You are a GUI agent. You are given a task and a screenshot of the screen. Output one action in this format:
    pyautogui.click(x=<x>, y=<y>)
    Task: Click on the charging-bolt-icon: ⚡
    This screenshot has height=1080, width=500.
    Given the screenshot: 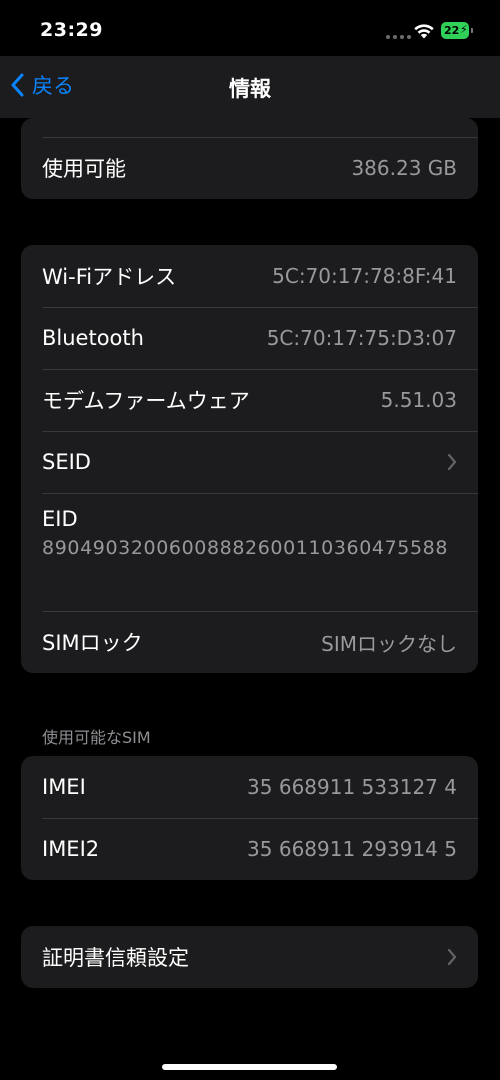 What is the action you would take?
    pyautogui.click(x=464, y=29)
    